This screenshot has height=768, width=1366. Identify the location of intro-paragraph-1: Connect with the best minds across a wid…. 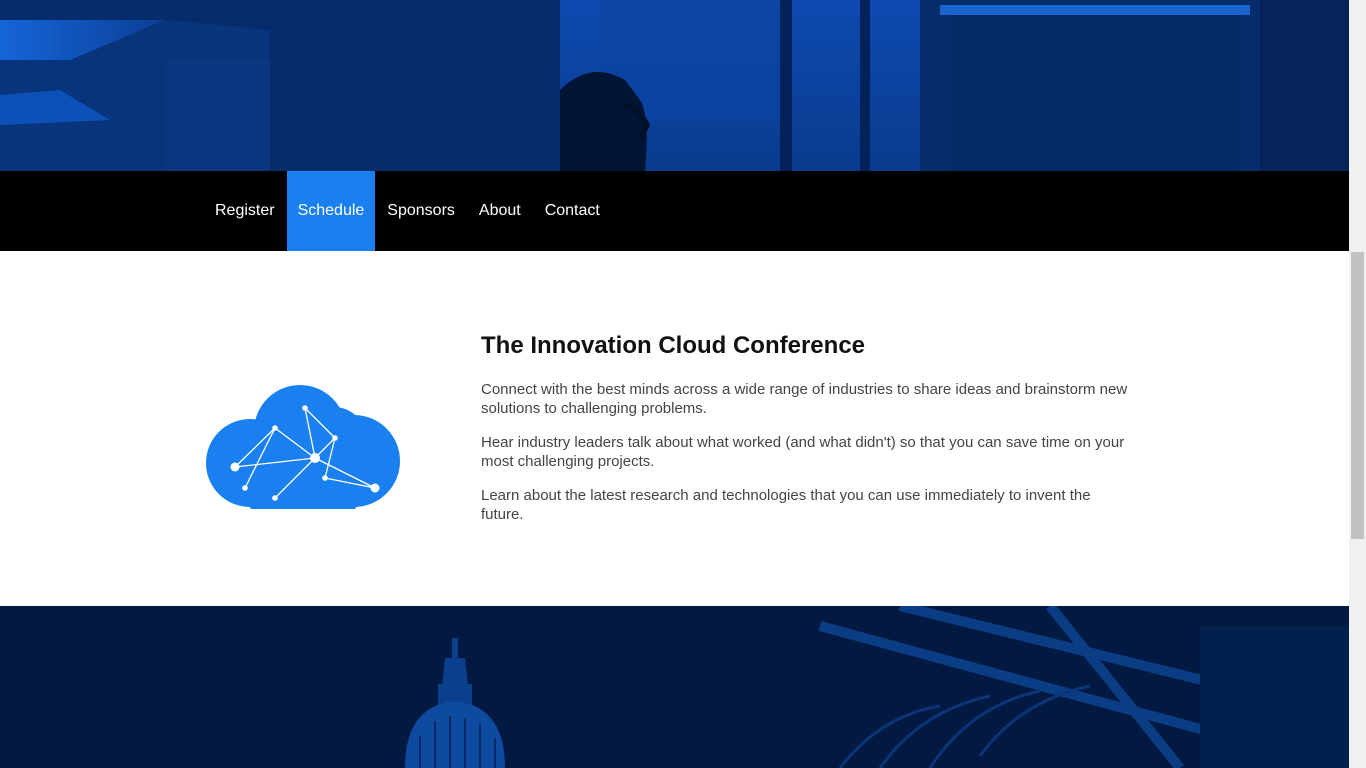
(804, 399).